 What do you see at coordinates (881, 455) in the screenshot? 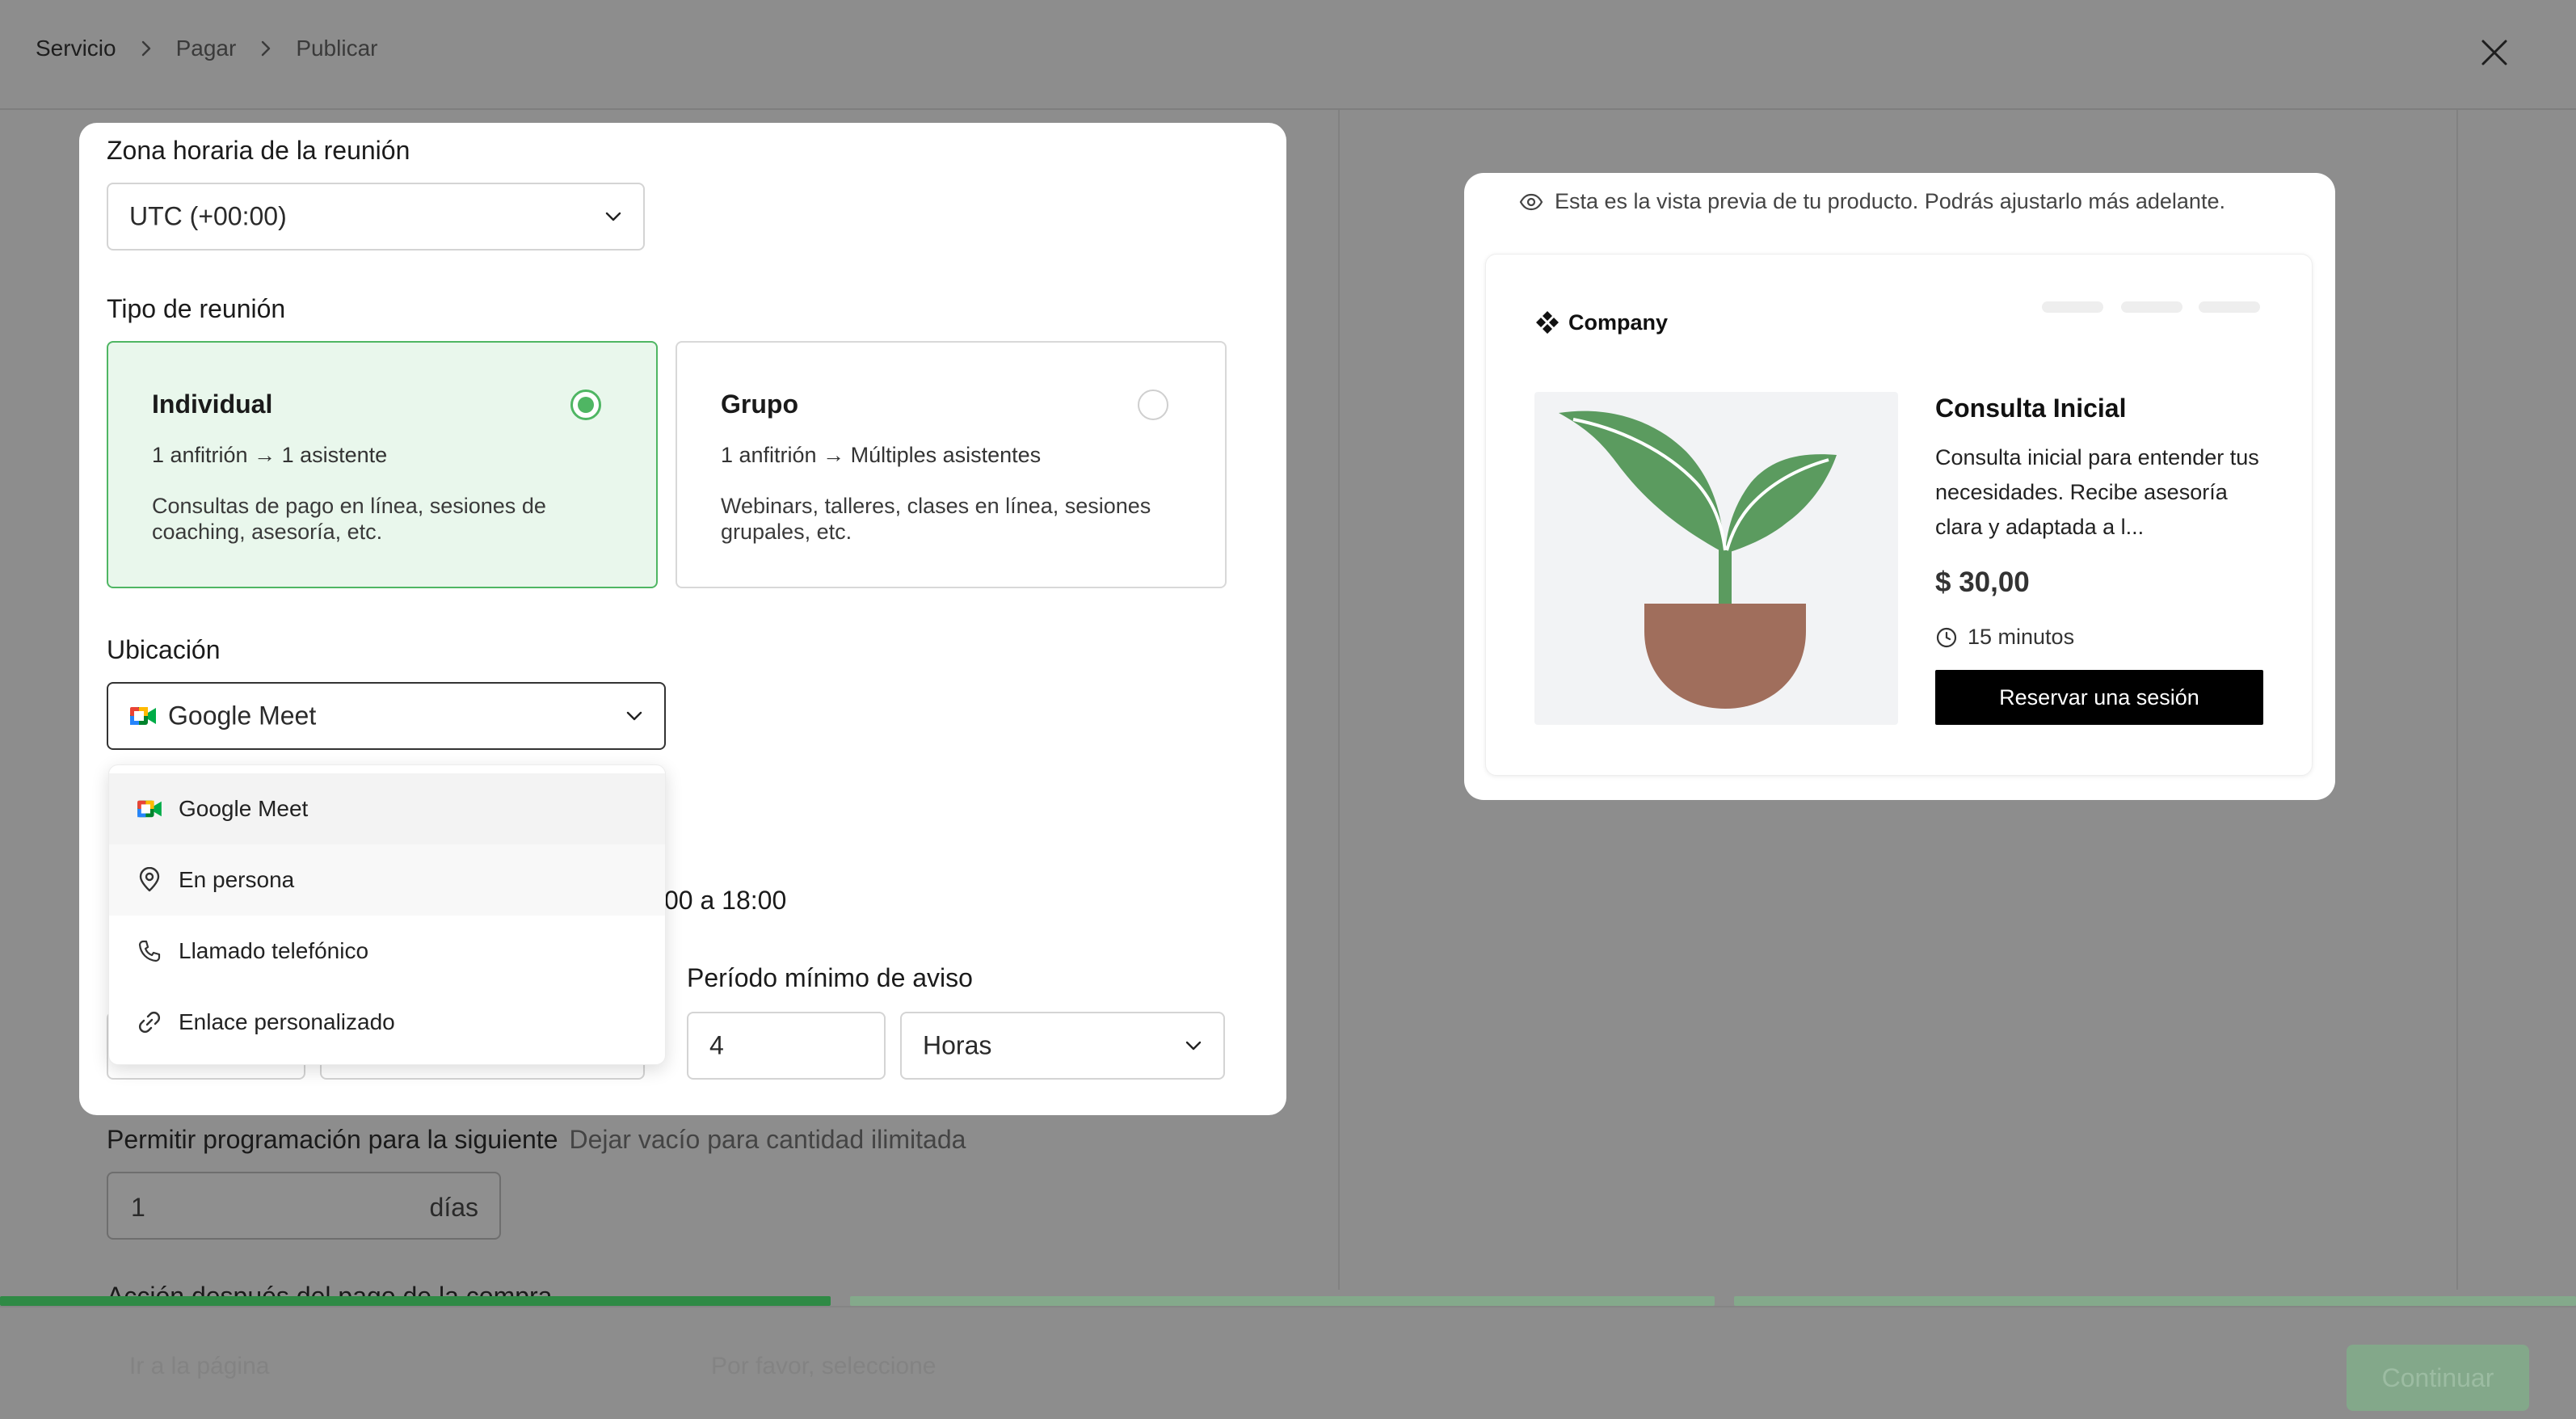
I see `meeting-type-ratio: 1 anfitrión → Múltiples asistentes` at bounding box center [881, 455].